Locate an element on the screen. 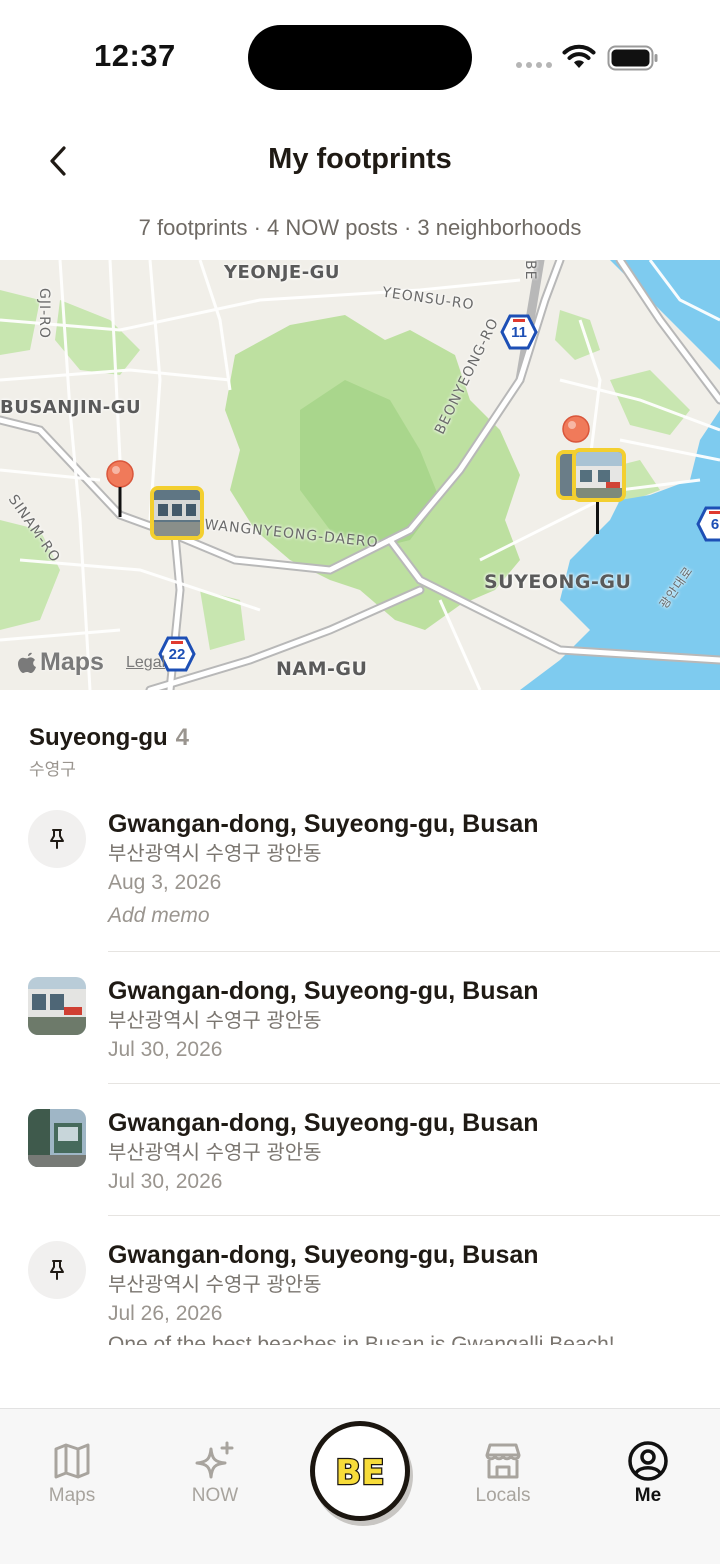 The image size is (720, 1564). section-title: Suyeong-gu 4 is located at coordinates (109, 738).